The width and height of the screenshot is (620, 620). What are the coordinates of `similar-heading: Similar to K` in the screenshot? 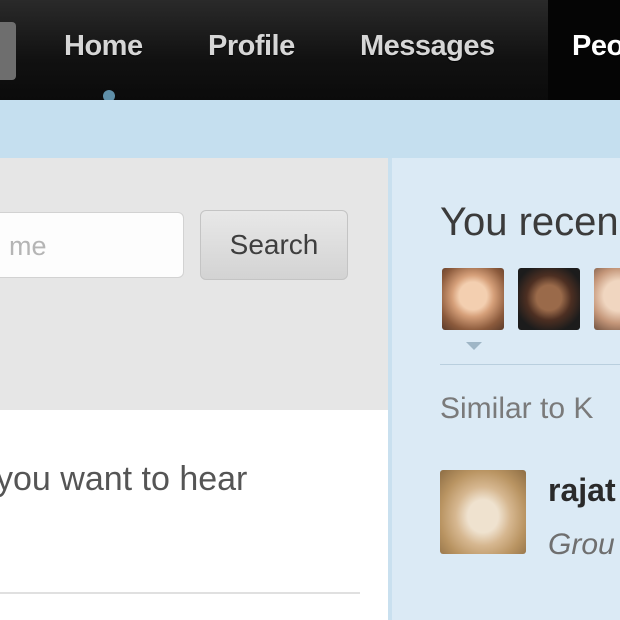 It's located at (517, 408).